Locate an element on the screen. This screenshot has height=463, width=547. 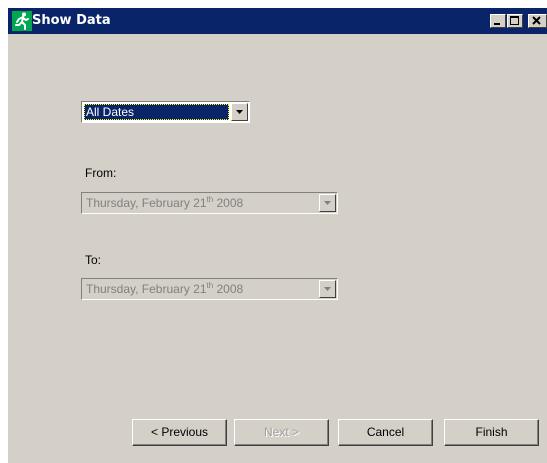
next-button: Next > is located at coordinates (281, 432).